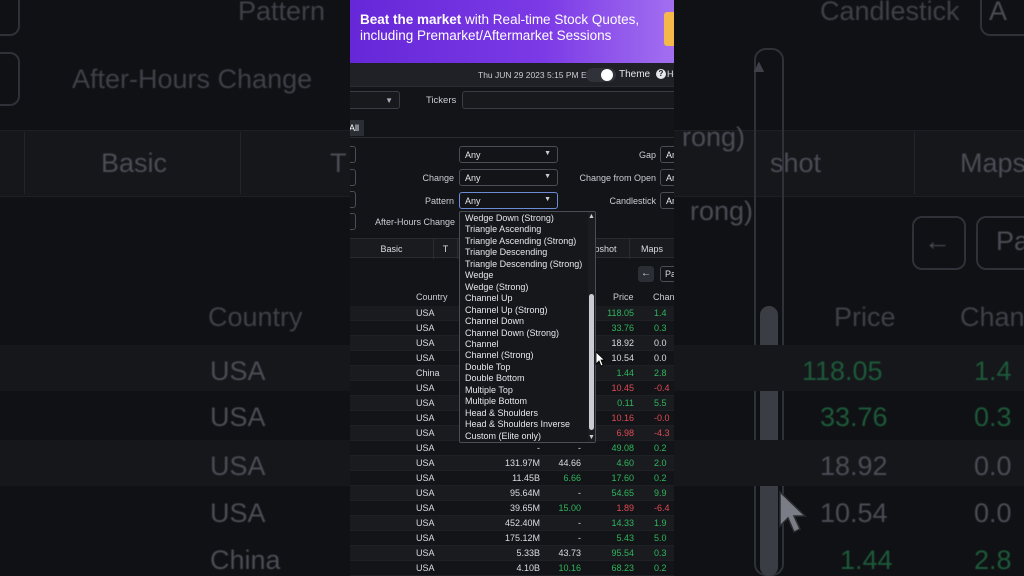  What do you see at coordinates (591, 437) in the screenshot?
I see `scroll-down-icon: ▼` at bounding box center [591, 437].